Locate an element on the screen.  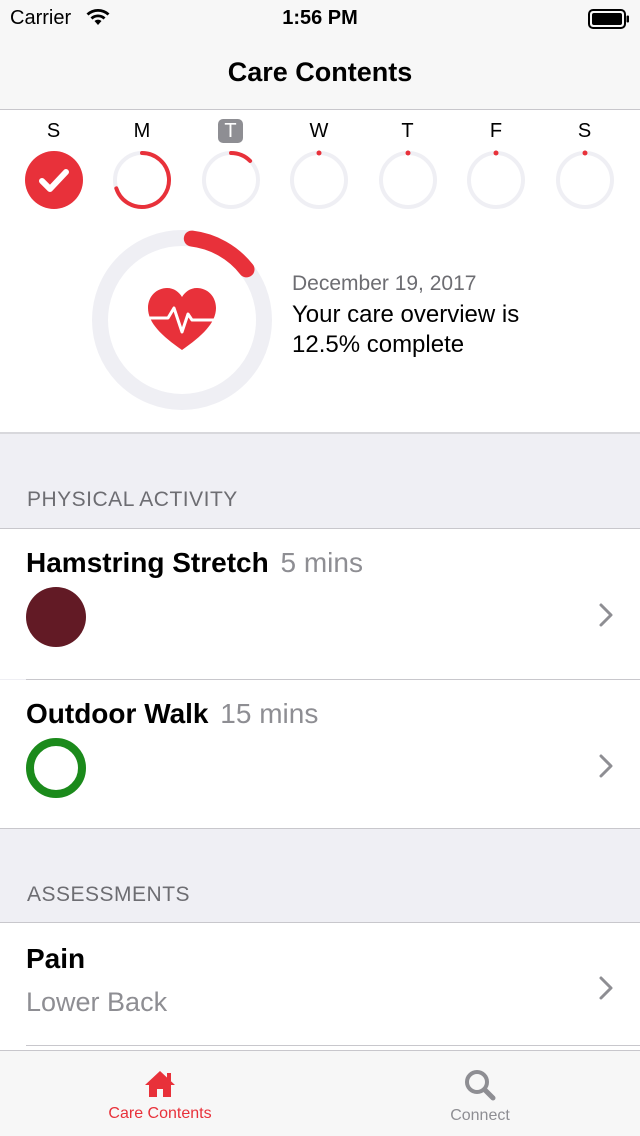
day-letter-wrap: M is located at coordinates (142, 132).